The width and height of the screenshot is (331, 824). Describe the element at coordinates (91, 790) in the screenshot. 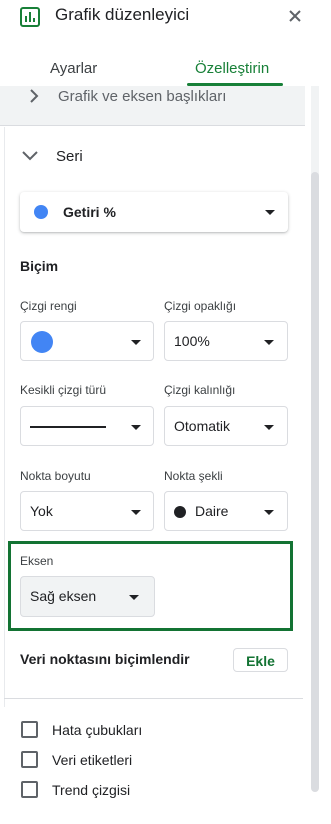

I see `trendline-label: Trend çizgisi` at that location.